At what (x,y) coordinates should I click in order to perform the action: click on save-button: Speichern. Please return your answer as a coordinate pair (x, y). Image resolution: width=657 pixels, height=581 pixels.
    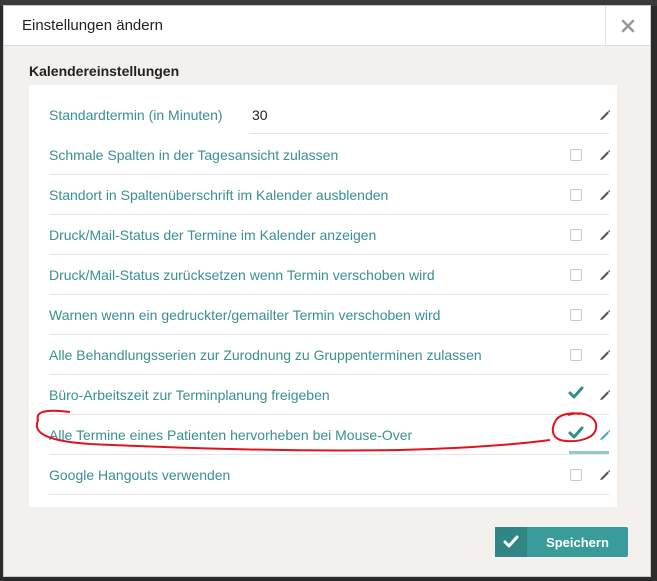
    Looking at the image, I should click on (561, 542).